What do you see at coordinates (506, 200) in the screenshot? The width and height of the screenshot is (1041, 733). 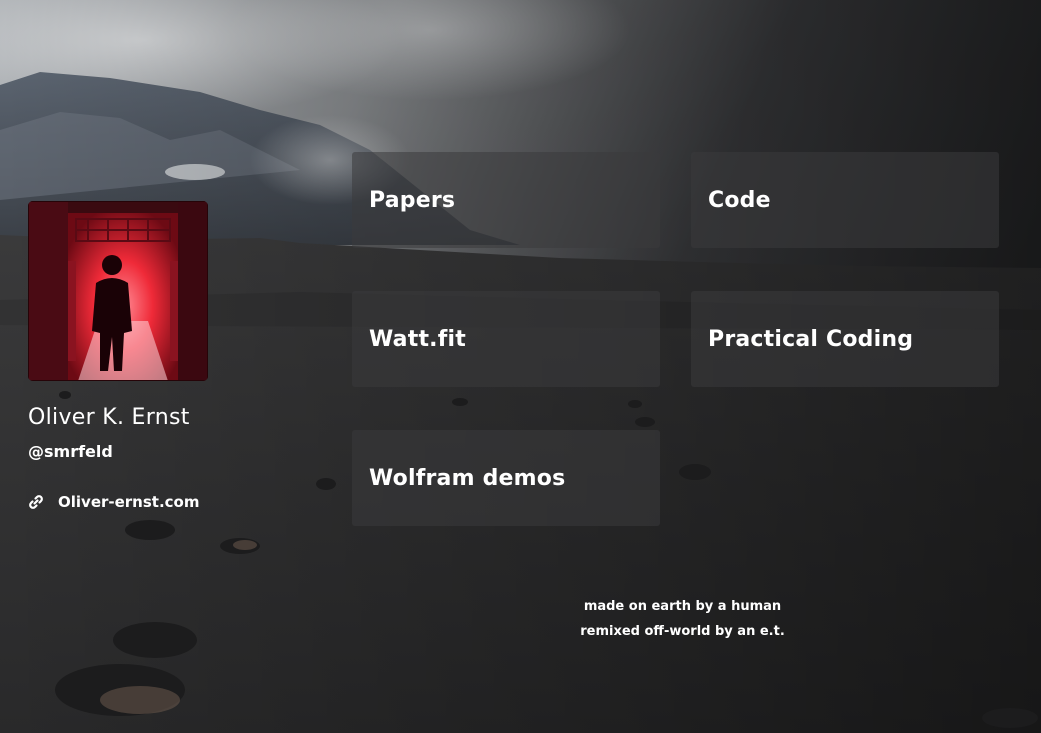 I see `tile-papers: Papers` at bounding box center [506, 200].